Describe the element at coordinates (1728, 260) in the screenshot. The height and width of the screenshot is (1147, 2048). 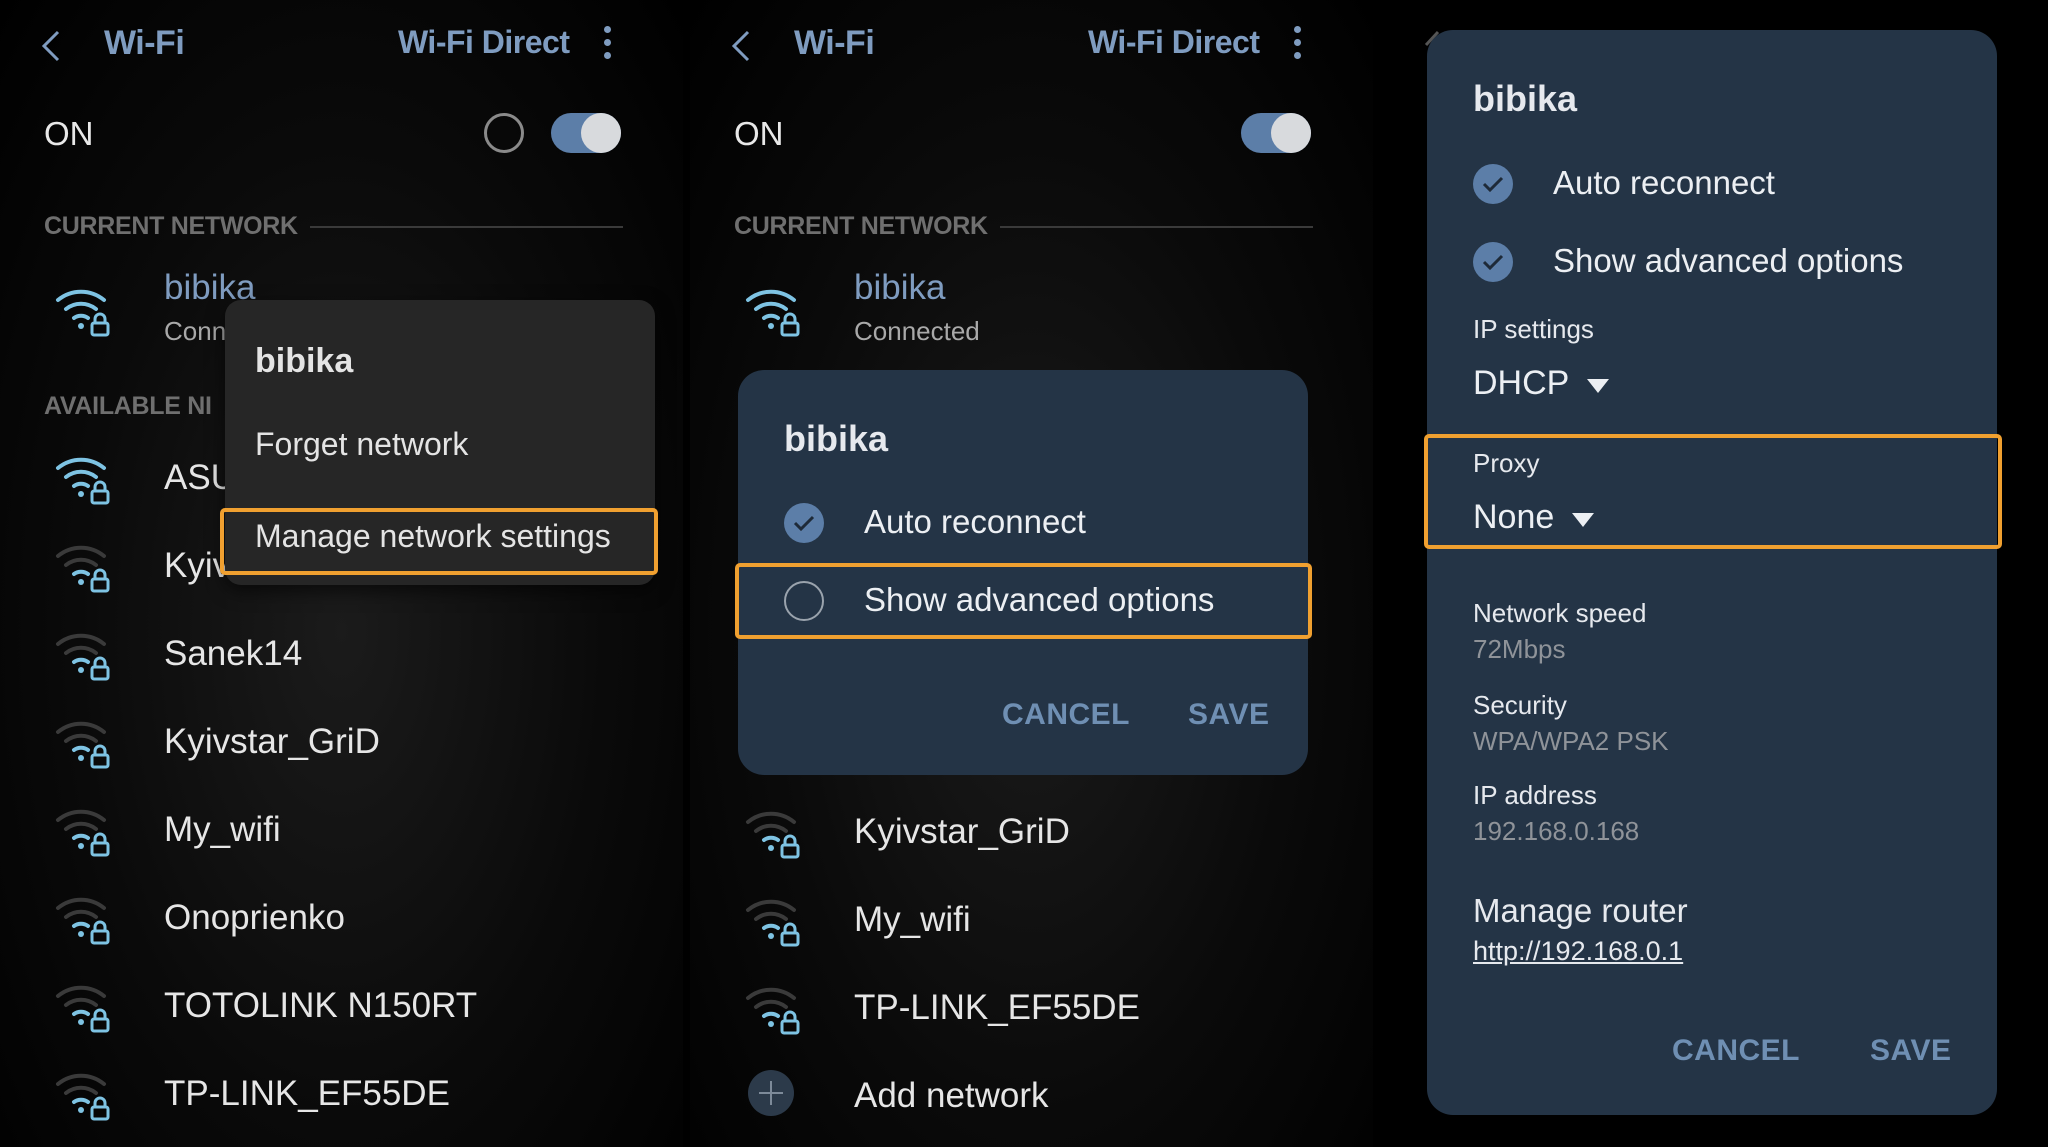
I see `checkbox-label: Show advanced options` at that location.